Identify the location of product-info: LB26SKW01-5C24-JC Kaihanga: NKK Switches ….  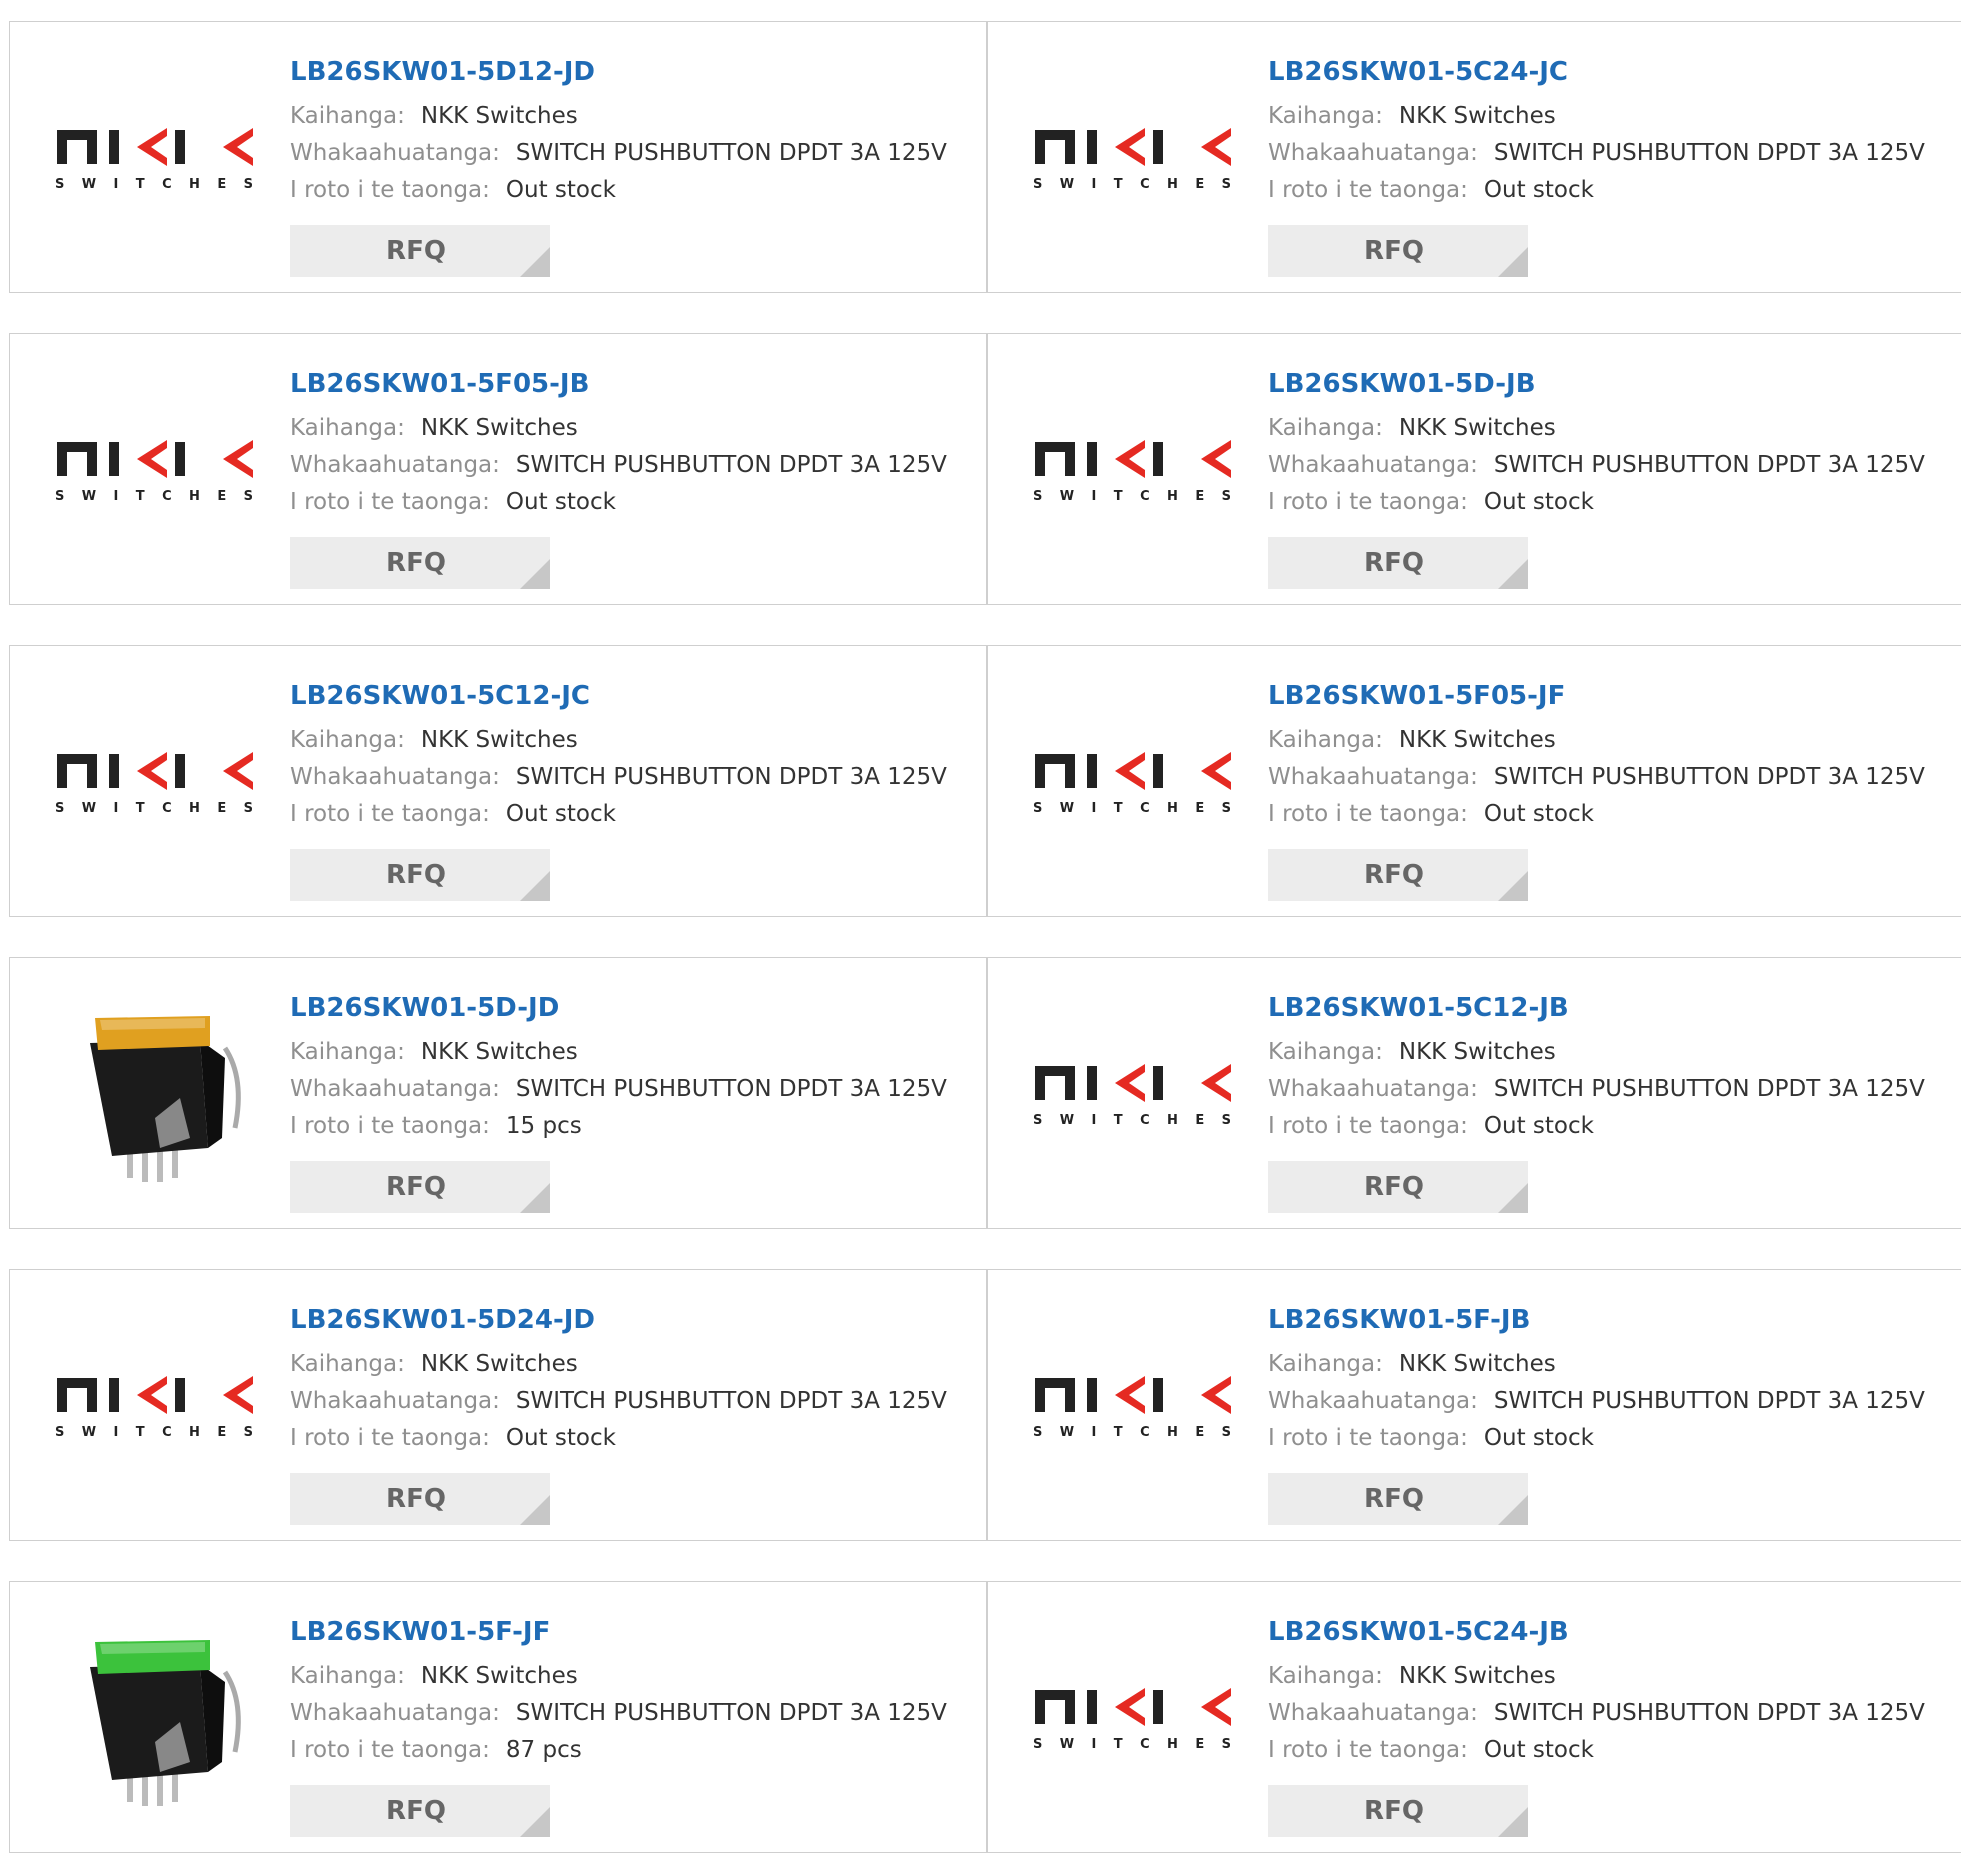
(1614, 164).